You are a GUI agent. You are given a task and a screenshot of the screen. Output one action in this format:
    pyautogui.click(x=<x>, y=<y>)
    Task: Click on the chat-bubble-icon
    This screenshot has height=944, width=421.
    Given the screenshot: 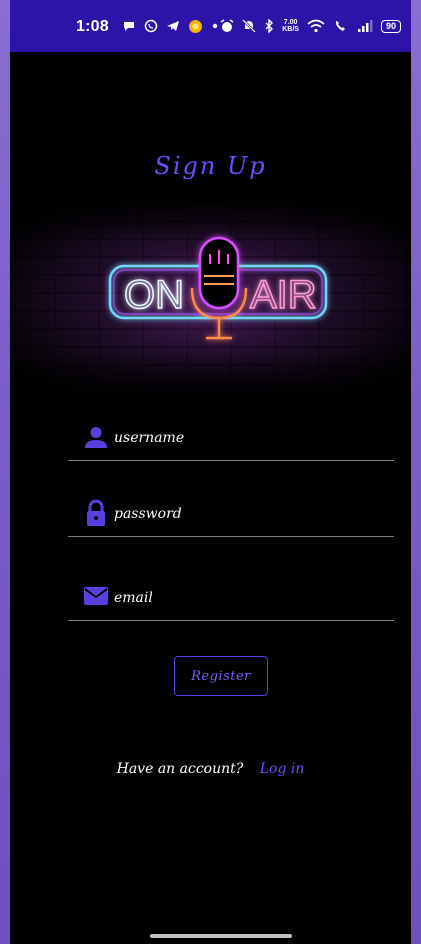 What is the action you would take?
    pyautogui.click(x=129, y=26)
    